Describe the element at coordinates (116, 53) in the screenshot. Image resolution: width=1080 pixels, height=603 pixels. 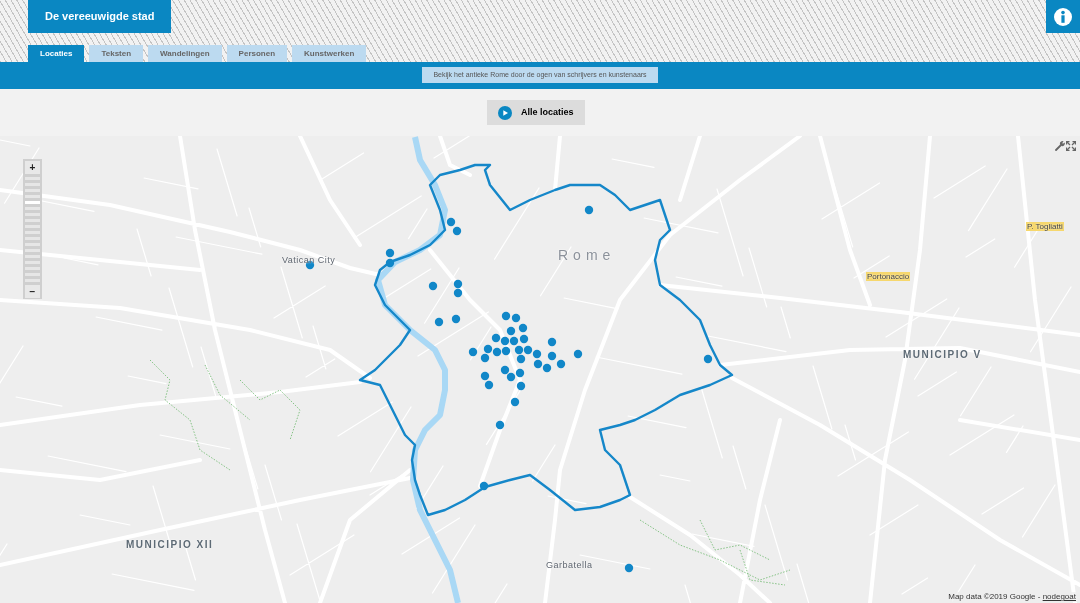
I see `tab: Teksten` at that location.